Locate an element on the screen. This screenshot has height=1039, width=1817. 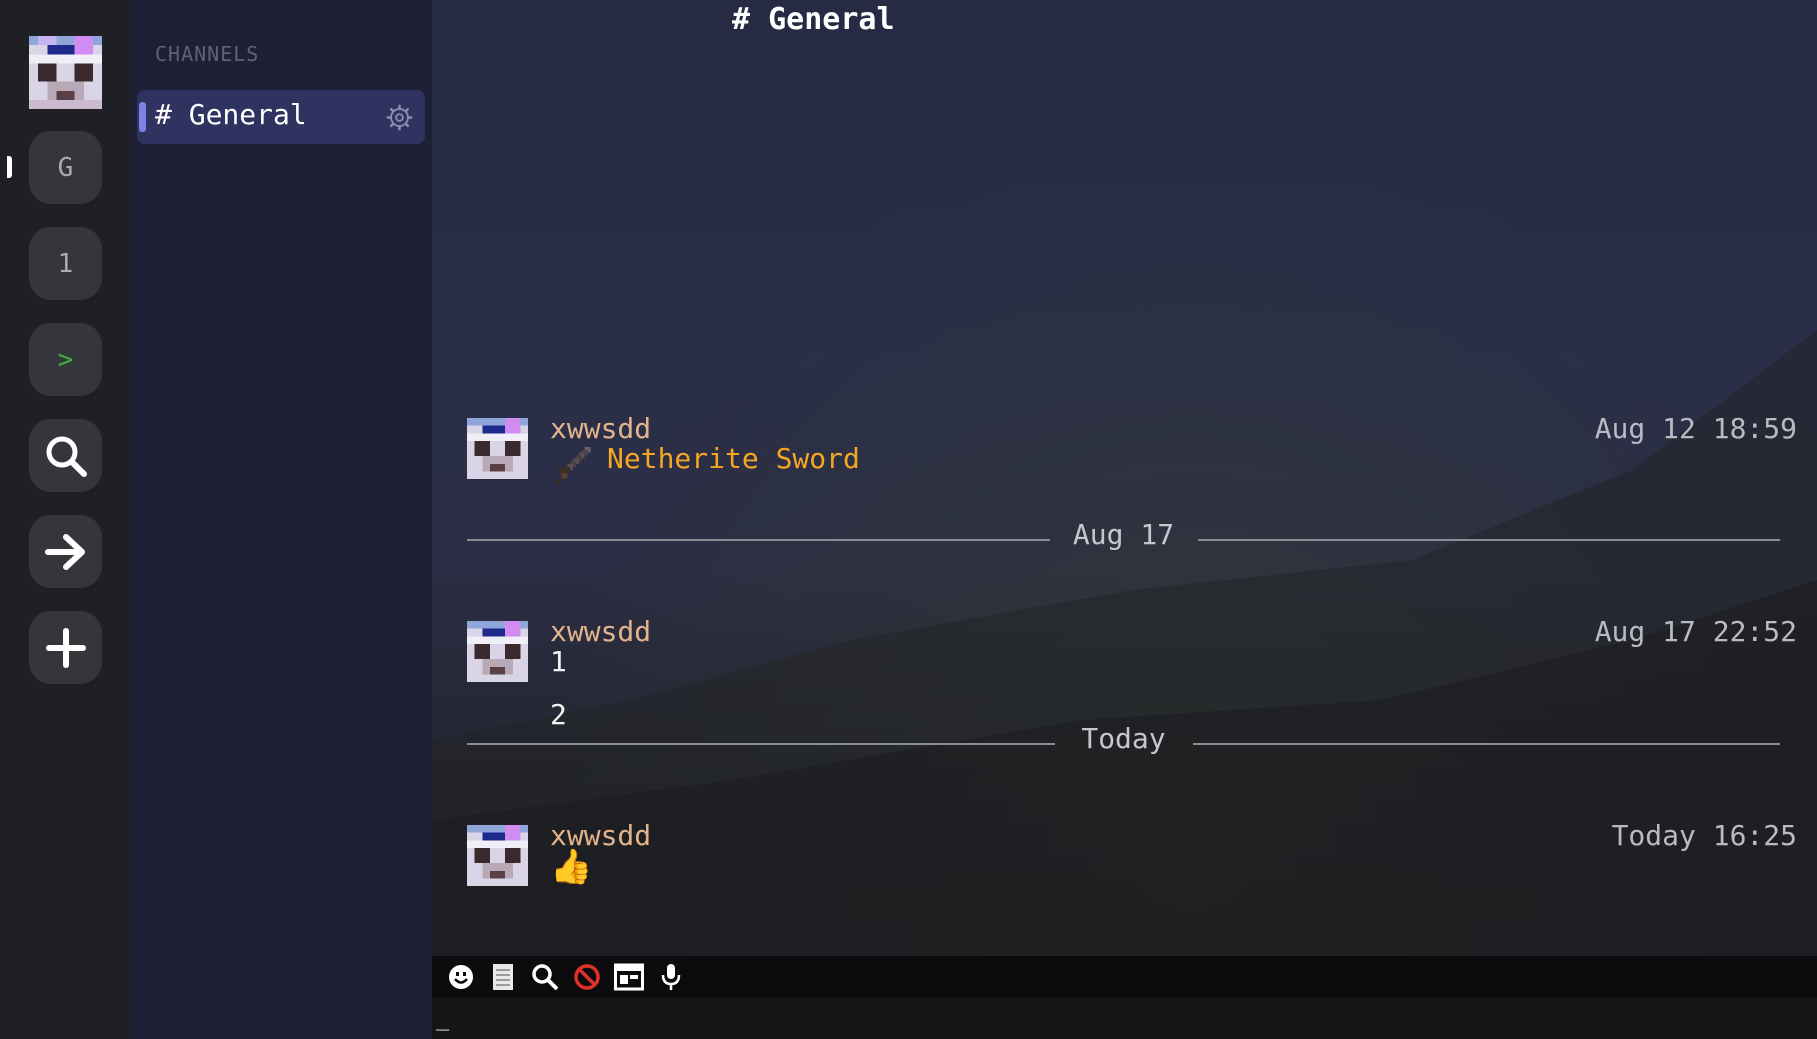
server-label: 1 is located at coordinates (65, 263).